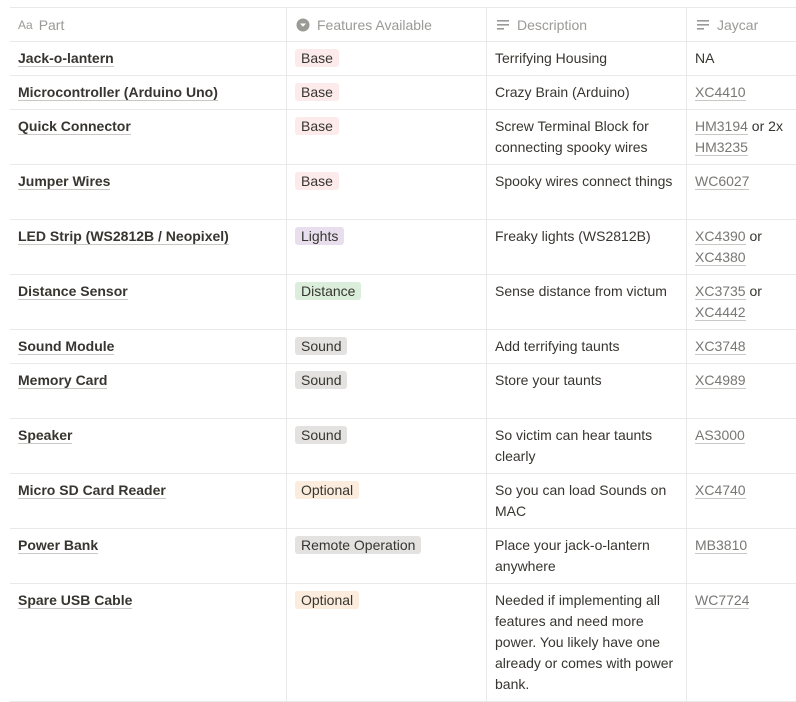  What do you see at coordinates (63, 380) in the screenshot?
I see `part-name: Memory Card` at bounding box center [63, 380].